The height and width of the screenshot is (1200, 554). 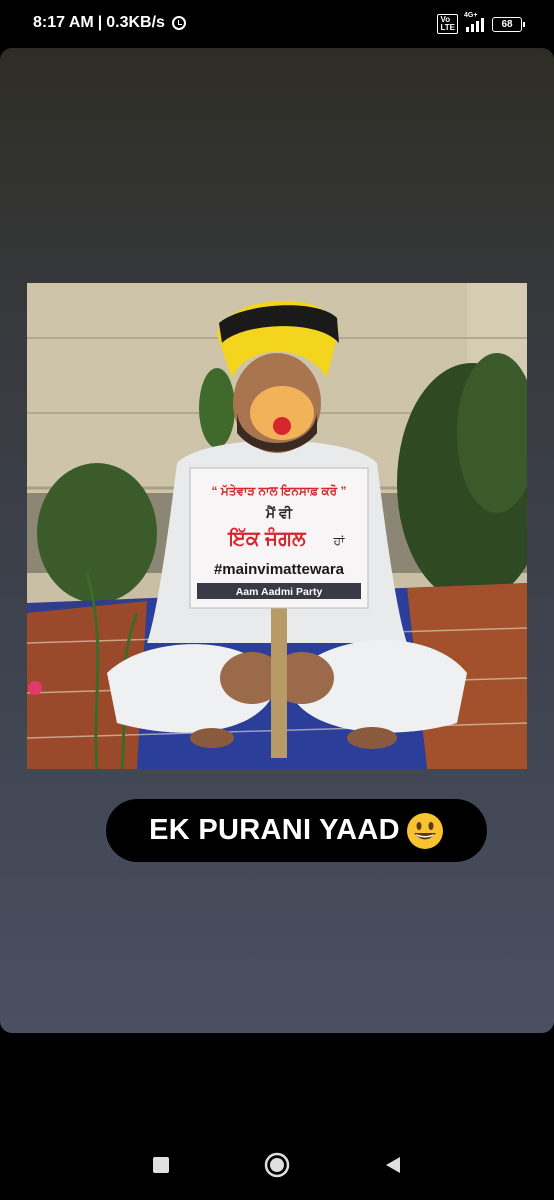 I want to click on network-type: 4G+, so click(x=471, y=15).